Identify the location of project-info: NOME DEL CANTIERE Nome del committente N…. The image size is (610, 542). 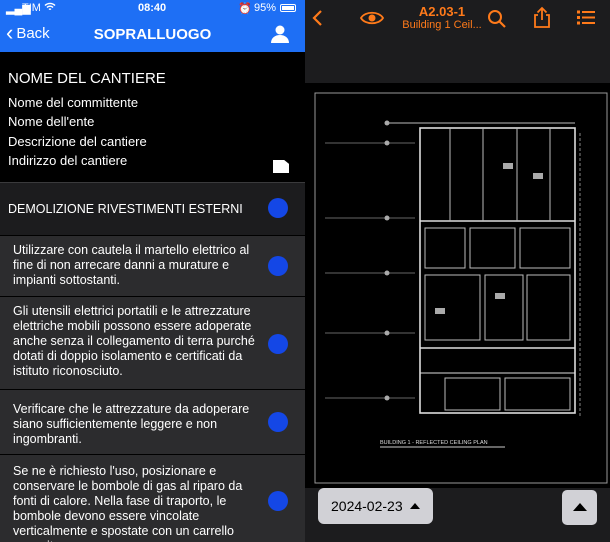
(152, 117).